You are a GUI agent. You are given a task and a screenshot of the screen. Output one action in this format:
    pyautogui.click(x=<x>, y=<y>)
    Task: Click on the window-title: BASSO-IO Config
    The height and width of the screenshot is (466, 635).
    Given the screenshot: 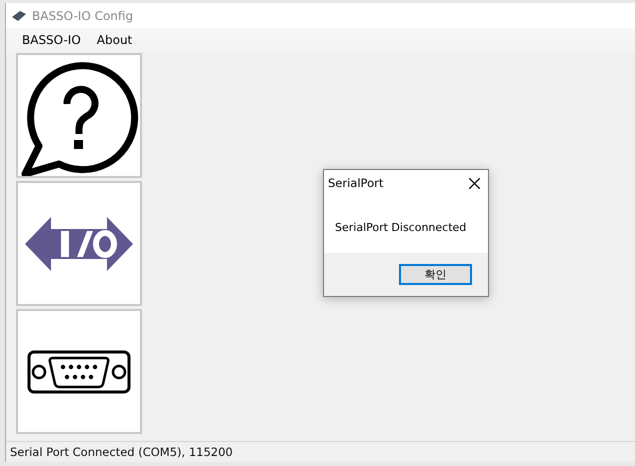 What is the action you would take?
    pyautogui.click(x=83, y=15)
    